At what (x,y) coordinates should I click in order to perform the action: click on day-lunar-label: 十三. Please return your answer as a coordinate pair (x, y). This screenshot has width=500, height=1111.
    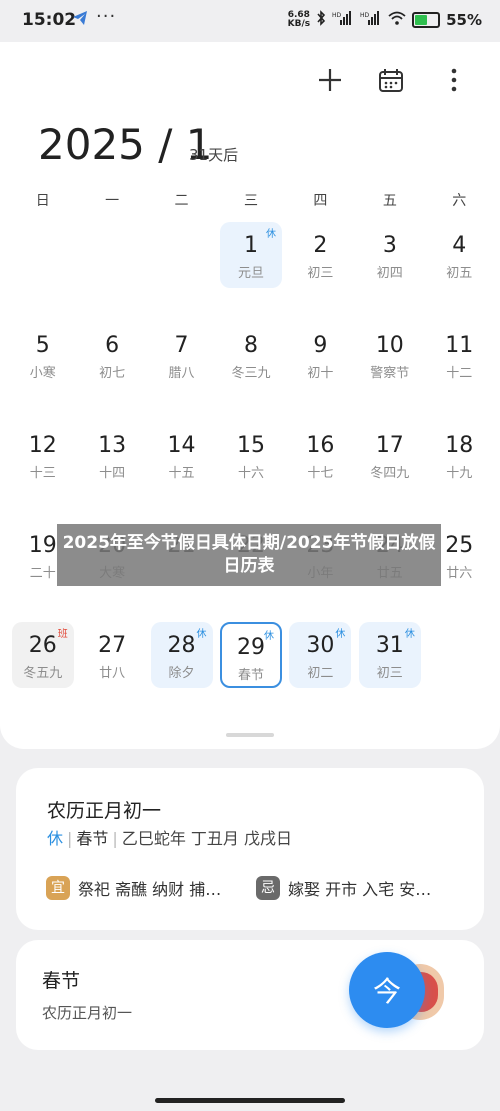
    Looking at the image, I should click on (42, 473).